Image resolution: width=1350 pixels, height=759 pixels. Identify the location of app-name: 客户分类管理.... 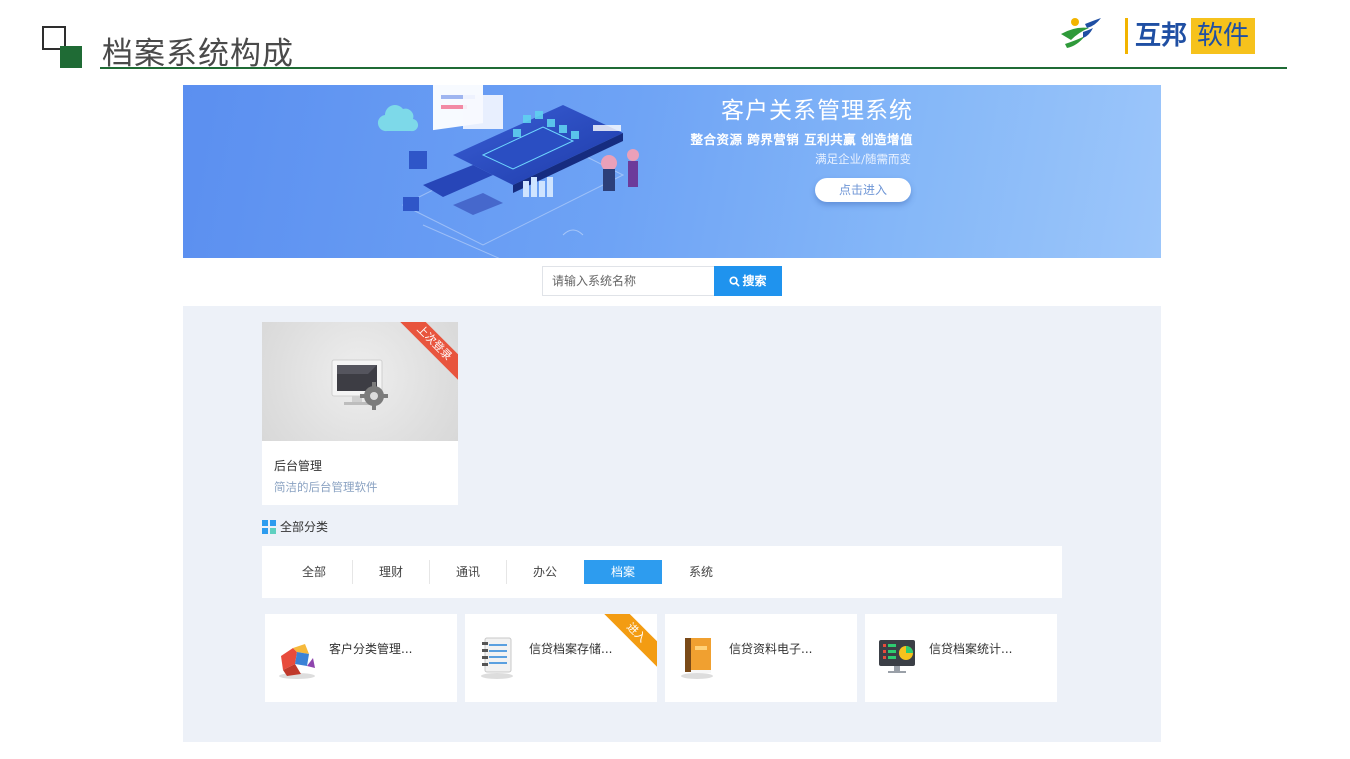
(371, 649).